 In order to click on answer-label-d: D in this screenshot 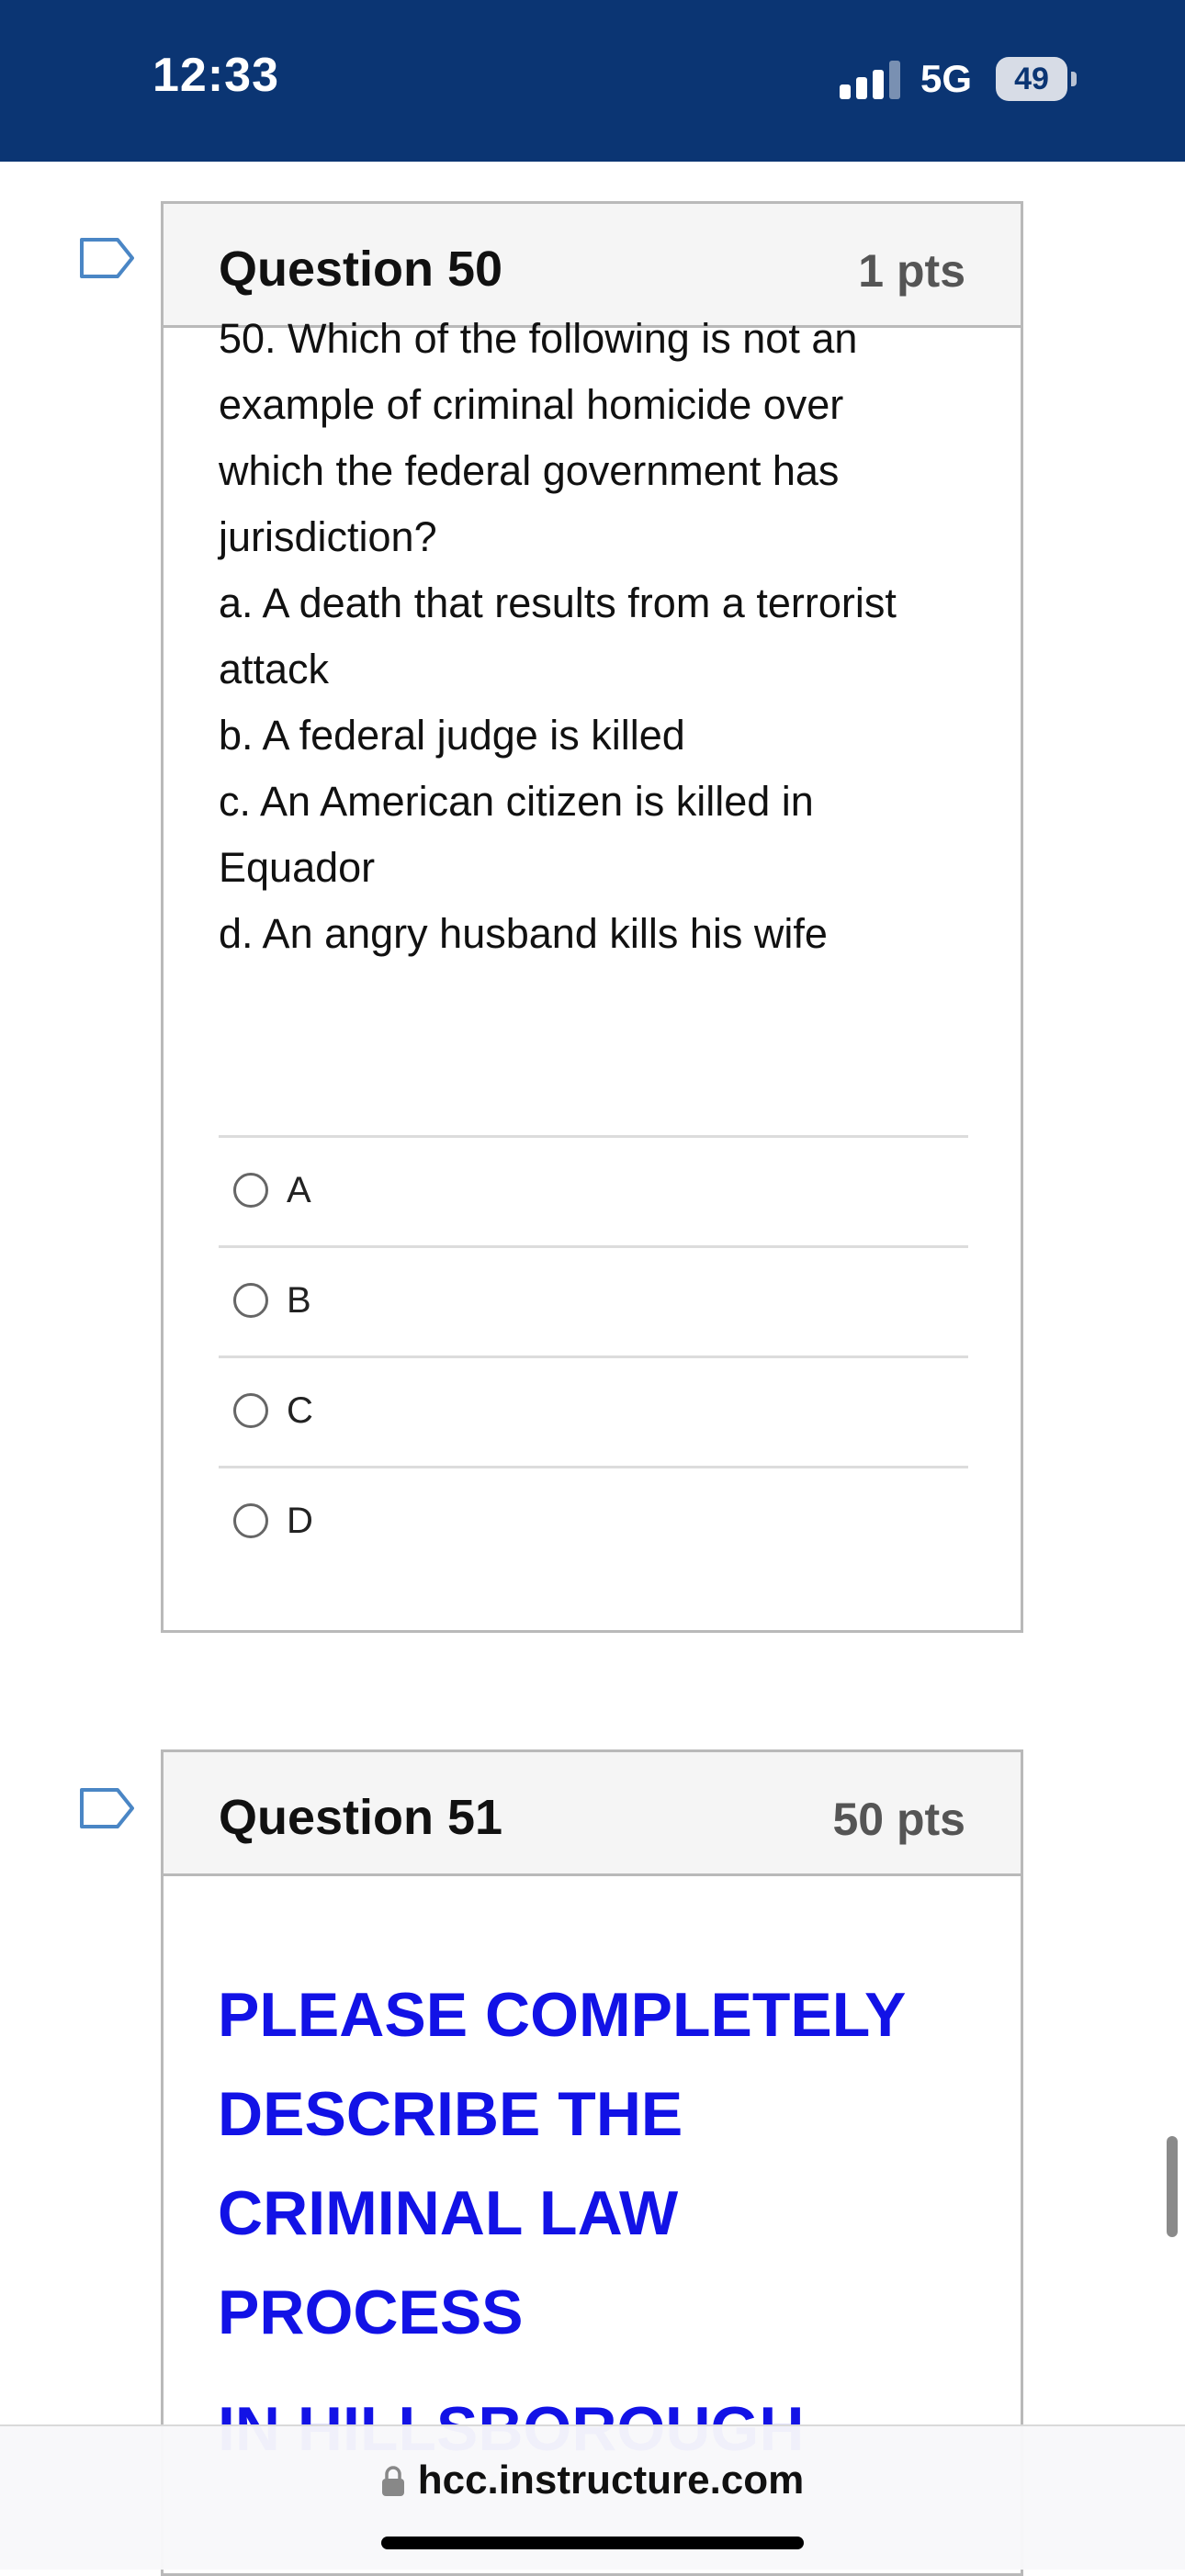, I will do `click(300, 1521)`.